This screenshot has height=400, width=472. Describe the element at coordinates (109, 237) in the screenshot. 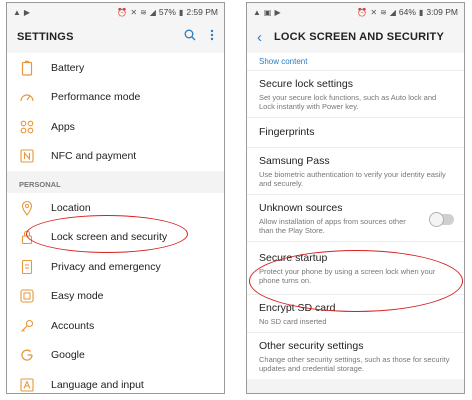

I see `settings-item-label: Lock screen and security` at that location.